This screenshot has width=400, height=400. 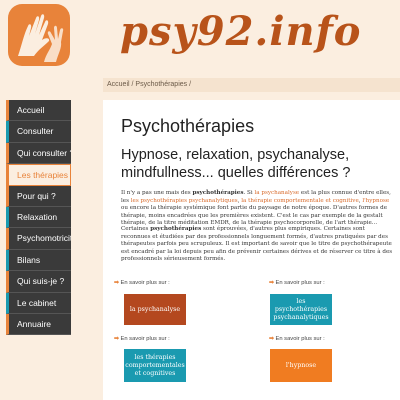 I want to click on inline-link: l'hypnose, so click(x=375, y=201).